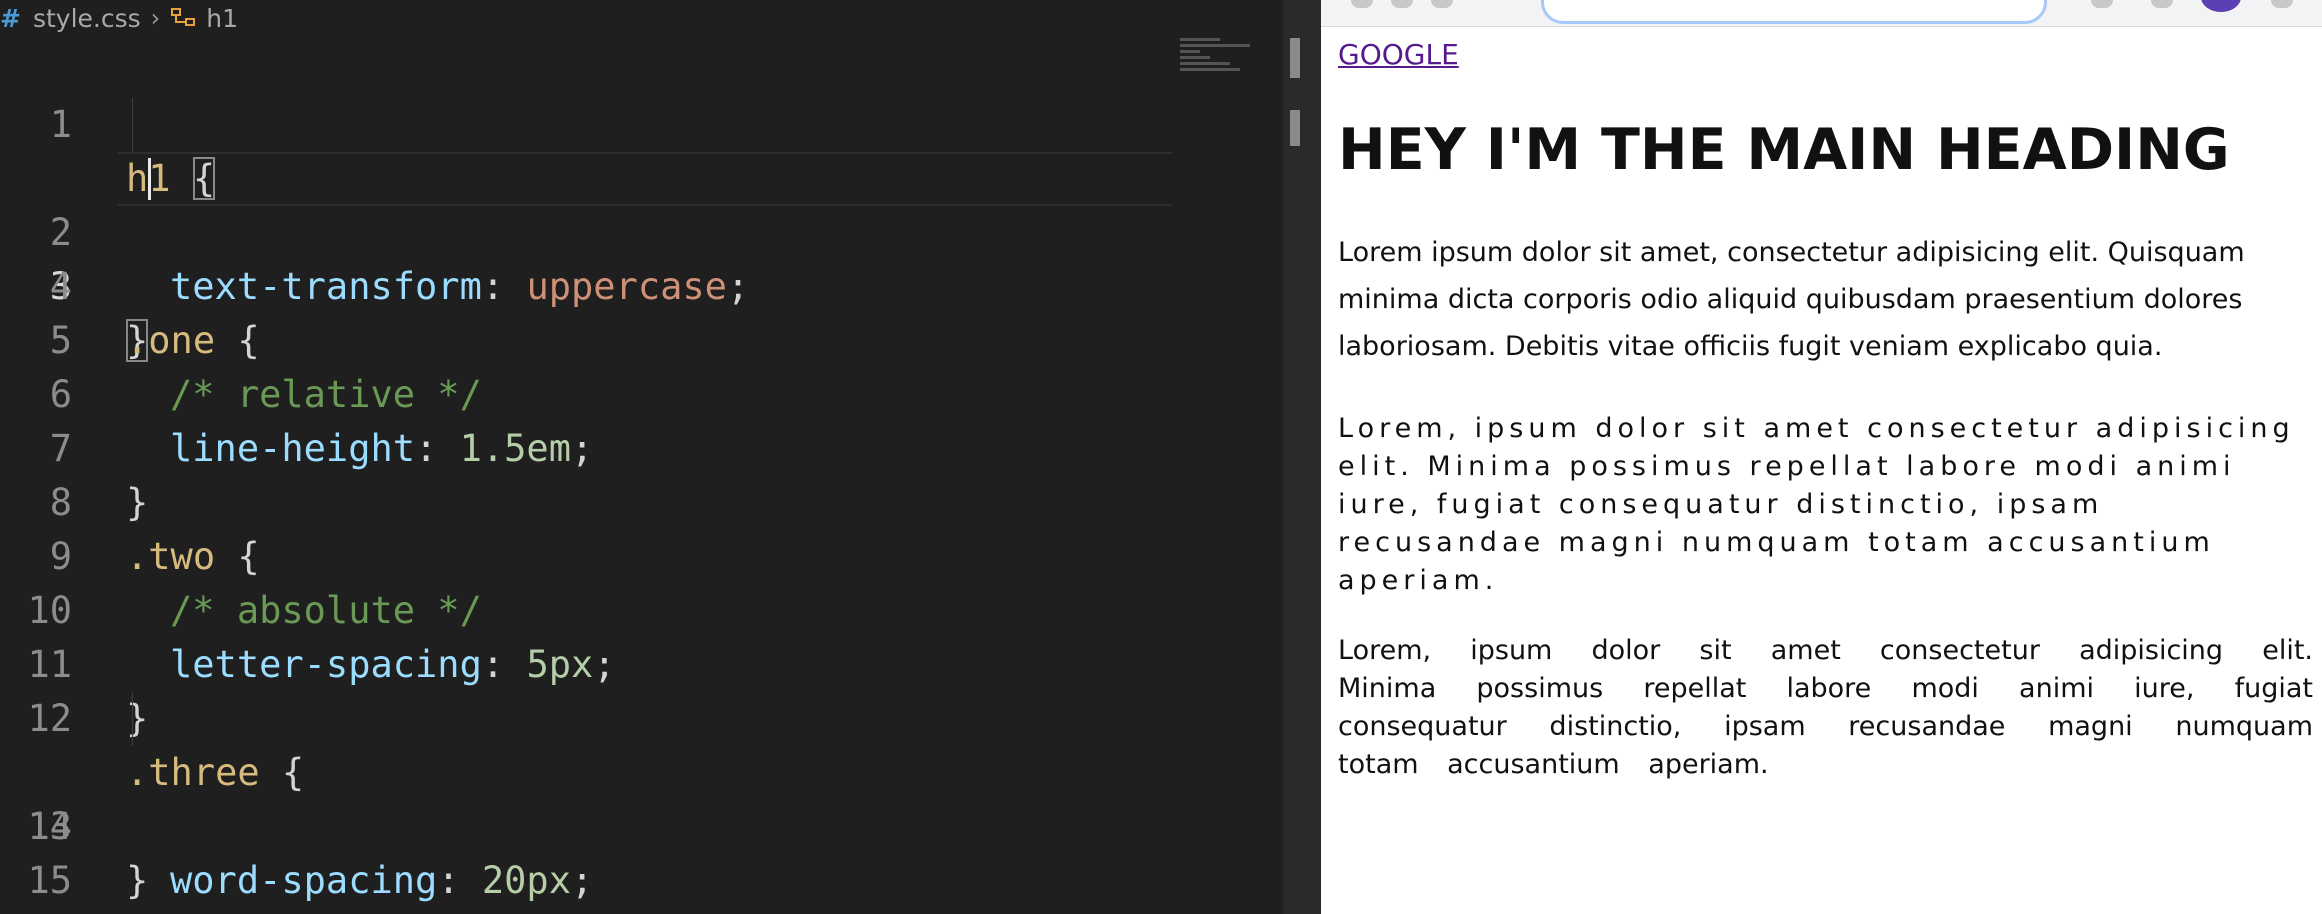  I want to click on back-icon, so click(1362, 4).